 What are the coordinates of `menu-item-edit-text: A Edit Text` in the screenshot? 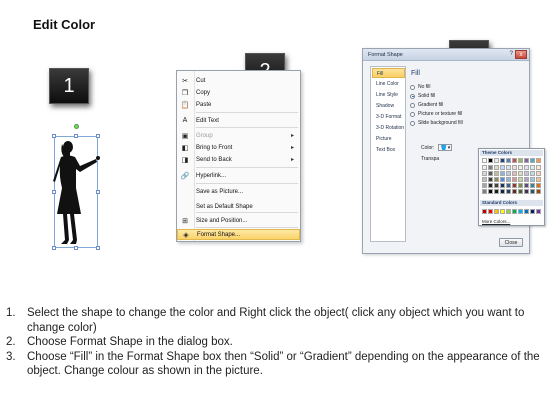 It's located at (238, 120).